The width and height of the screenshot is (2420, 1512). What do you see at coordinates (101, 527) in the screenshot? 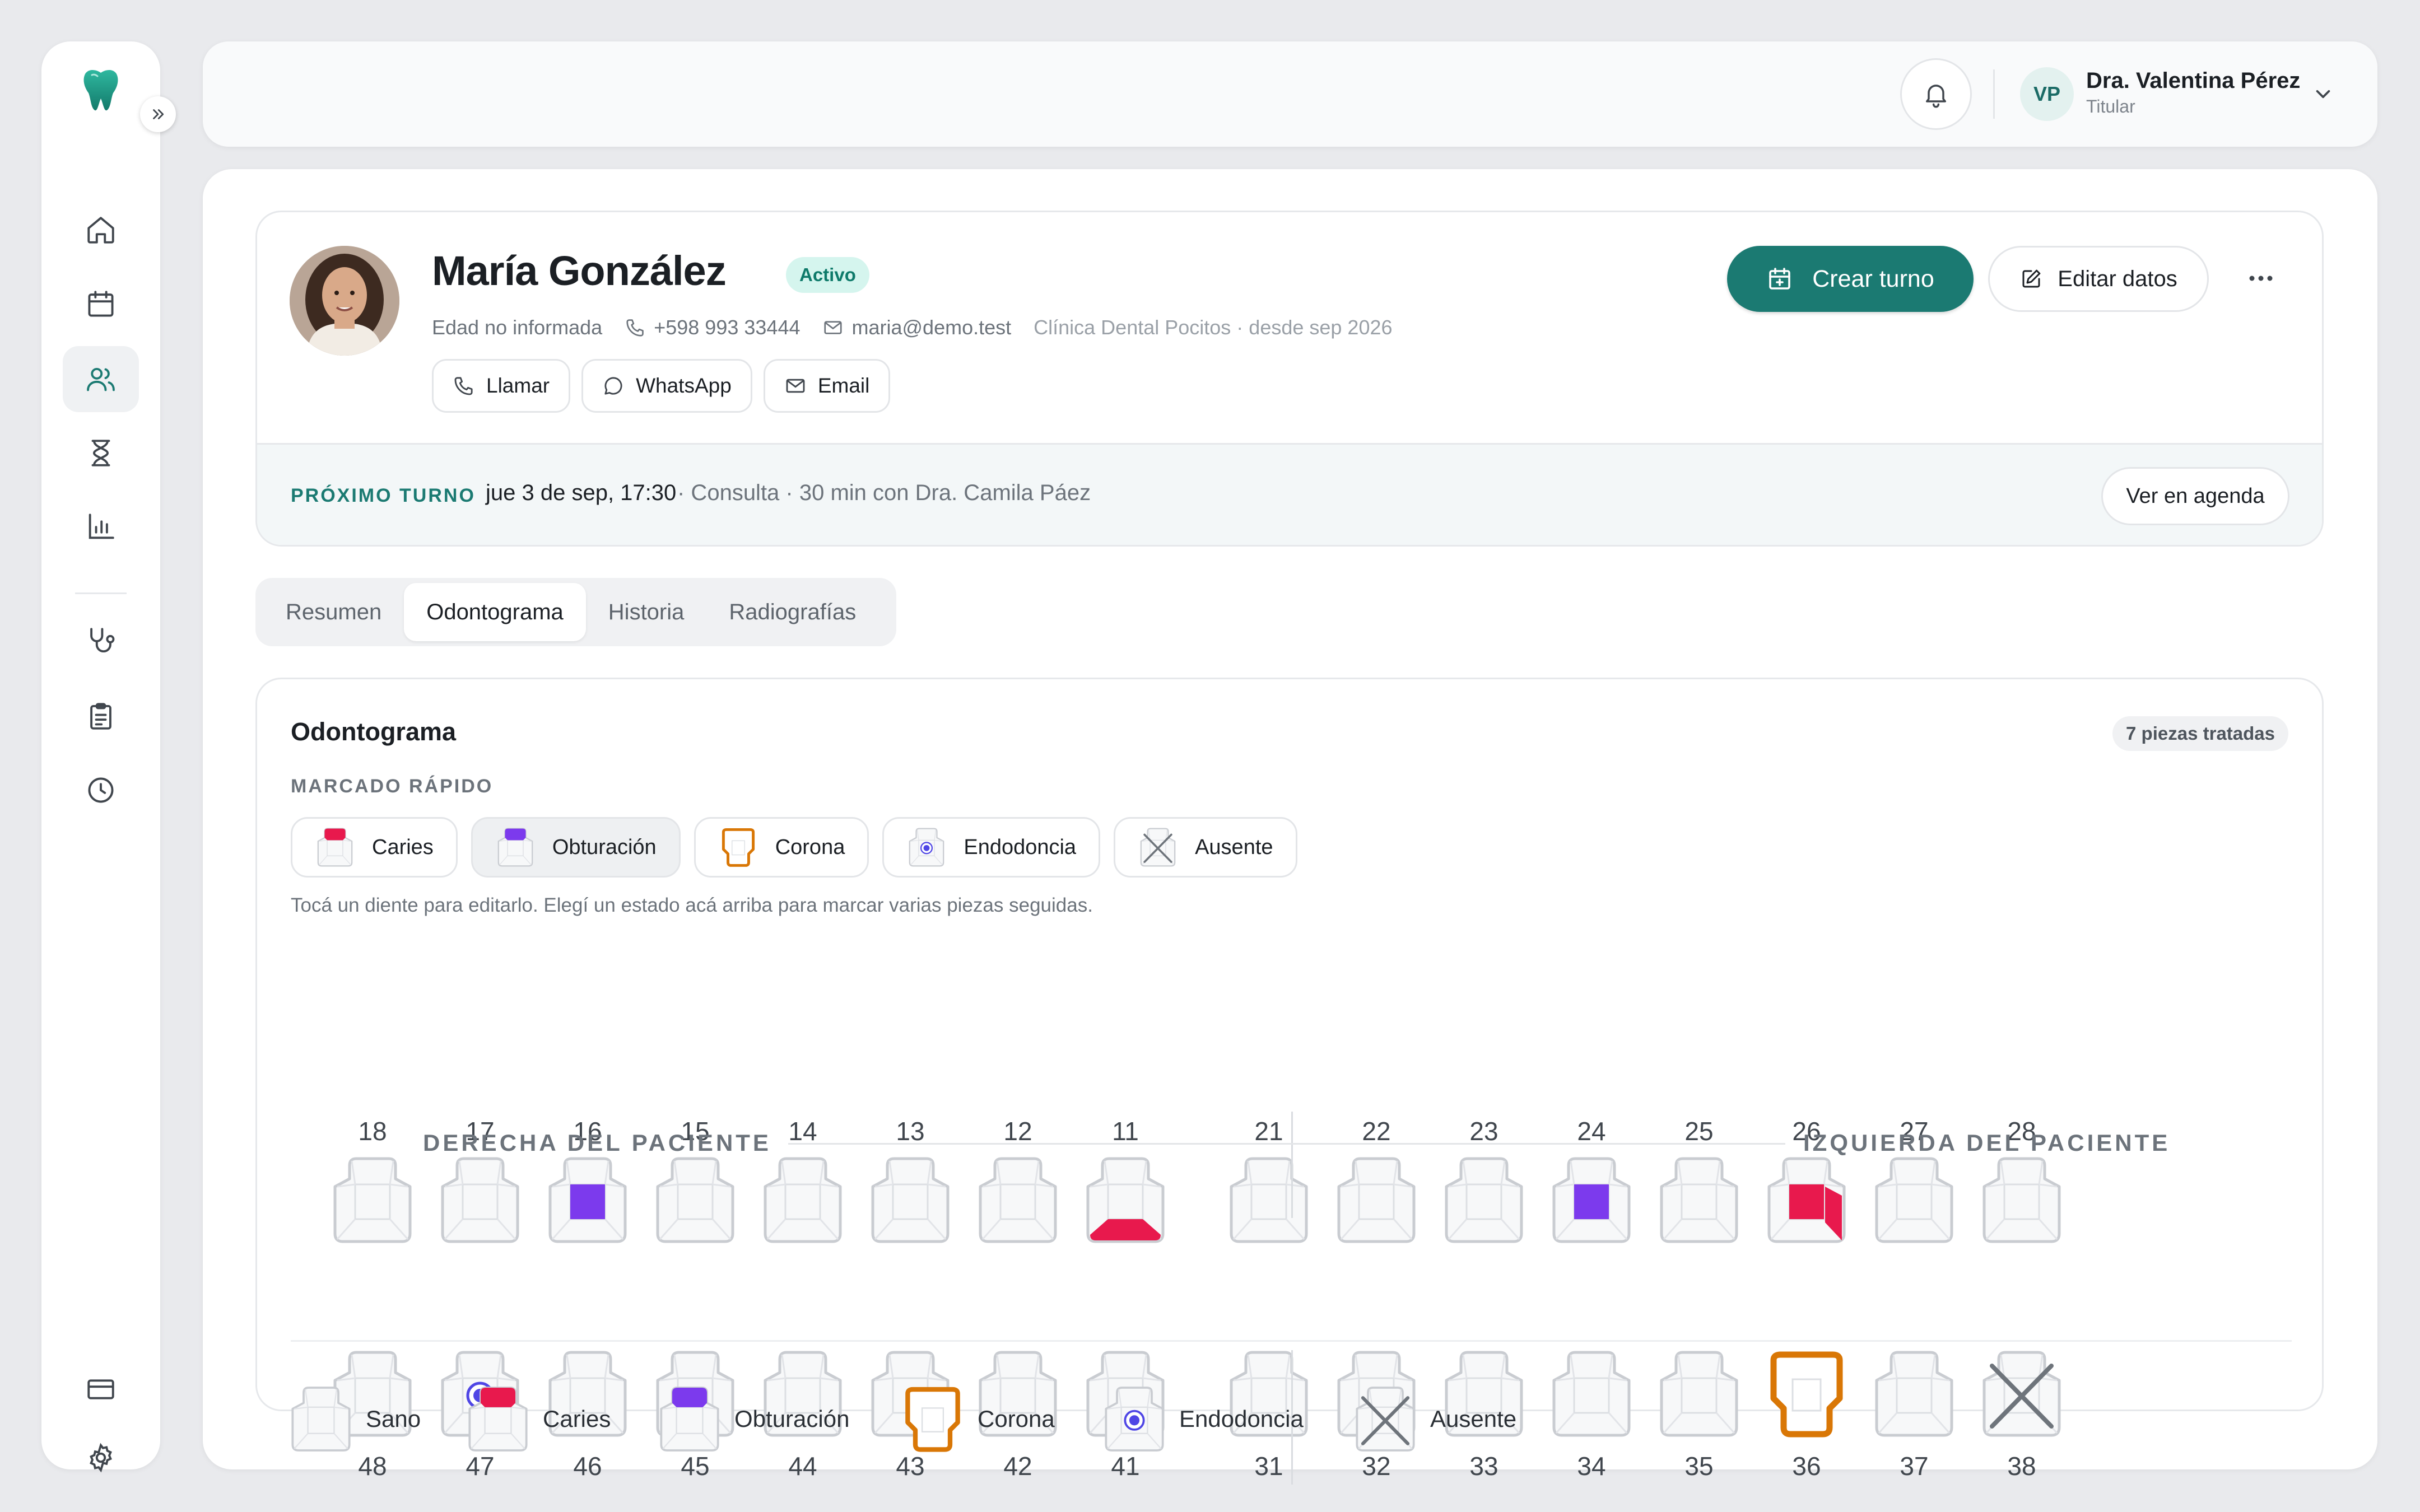
I see `nav-reports` at bounding box center [101, 527].